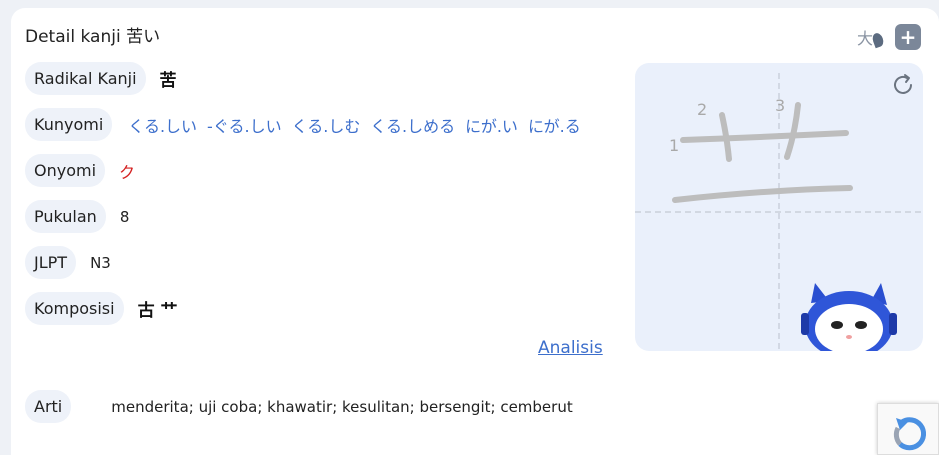 The height and width of the screenshot is (455, 939). Describe the element at coordinates (889, 37) in the screenshot. I see `top-actions: 大 +` at that location.